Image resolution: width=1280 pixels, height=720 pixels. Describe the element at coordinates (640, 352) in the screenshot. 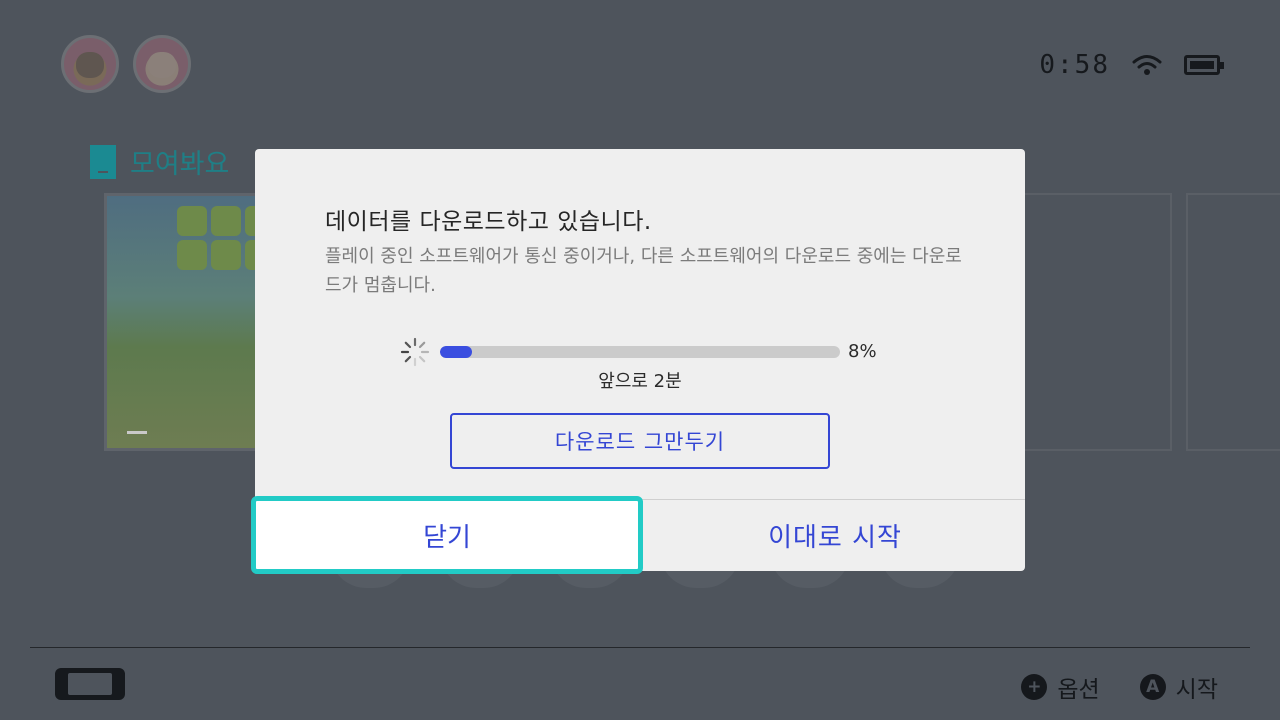

I see `download-progress-bar` at that location.